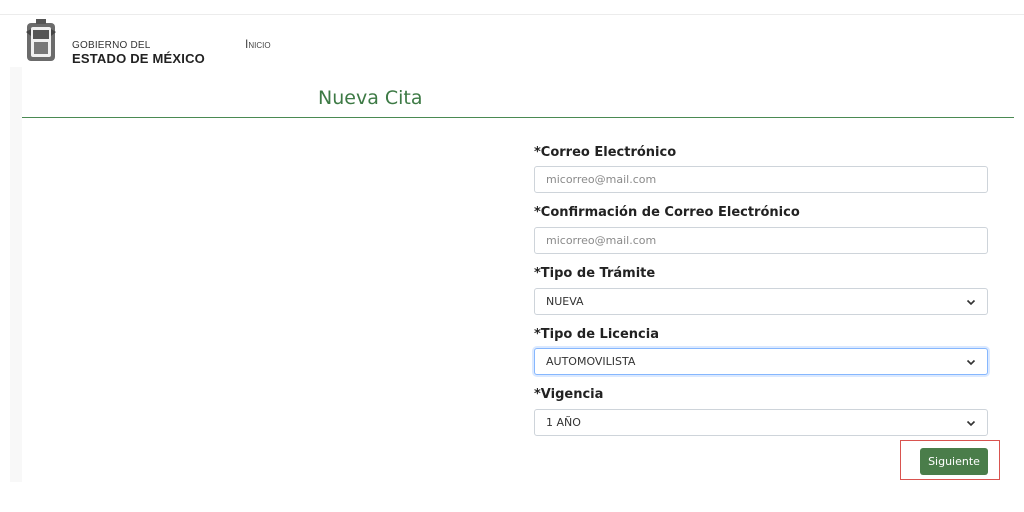  Describe the element at coordinates (370, 98) in the screenshot. I see `page-title: Nueva Cita` at that location.